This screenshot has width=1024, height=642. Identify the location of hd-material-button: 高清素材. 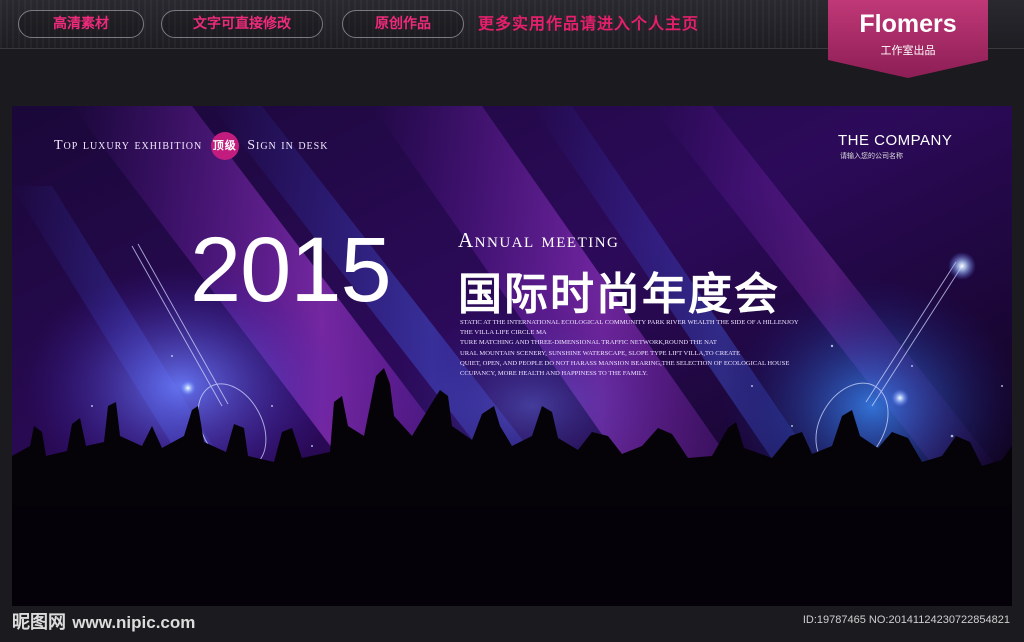
(81, 24).